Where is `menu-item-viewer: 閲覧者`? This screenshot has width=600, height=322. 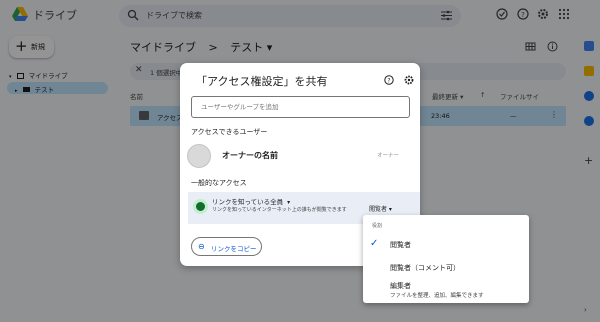 menu-item-viewer: 閲覧者 is located at coordinates (400, 245).